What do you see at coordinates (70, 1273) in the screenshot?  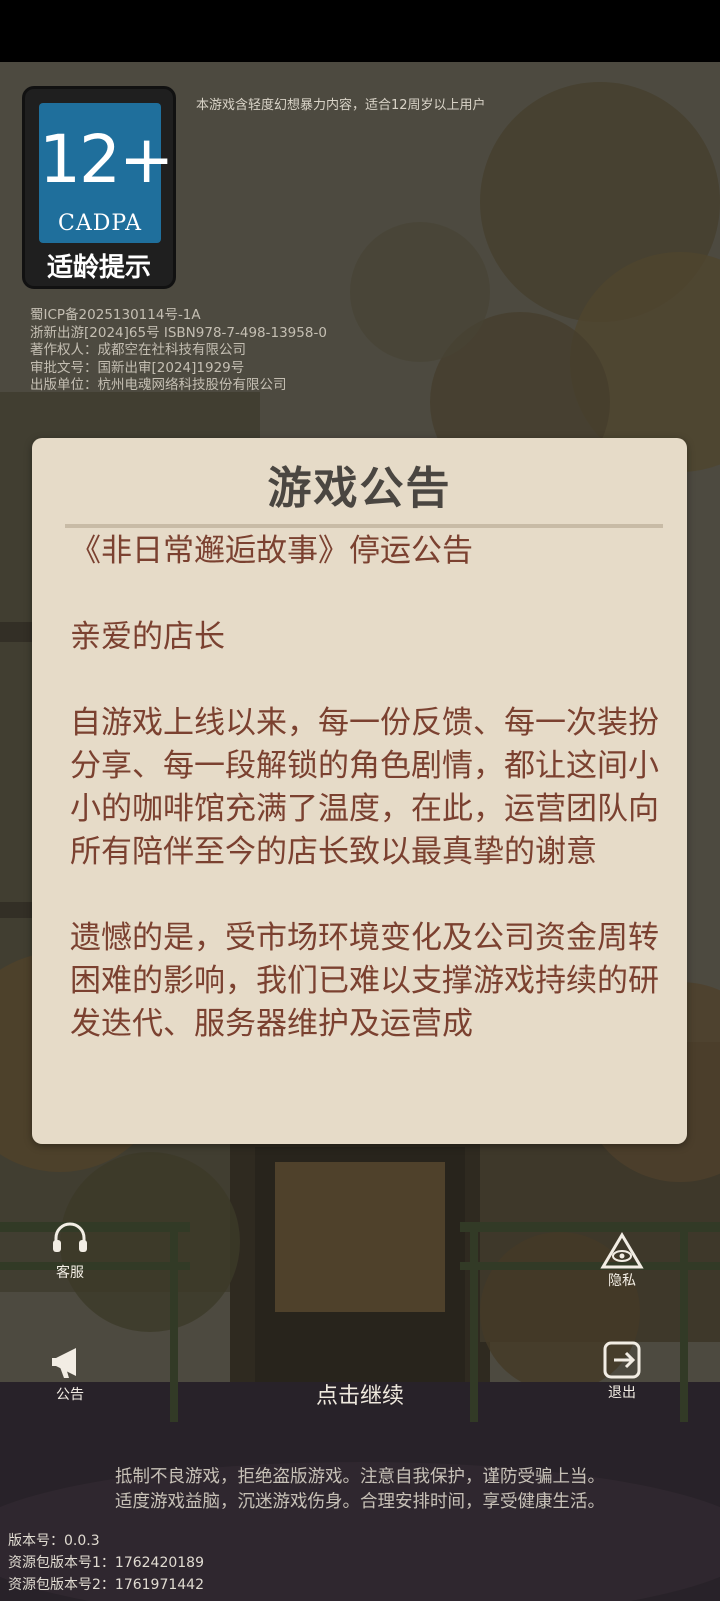 I see `customer-service-label: 客服` at bounding box center [70, 1273].